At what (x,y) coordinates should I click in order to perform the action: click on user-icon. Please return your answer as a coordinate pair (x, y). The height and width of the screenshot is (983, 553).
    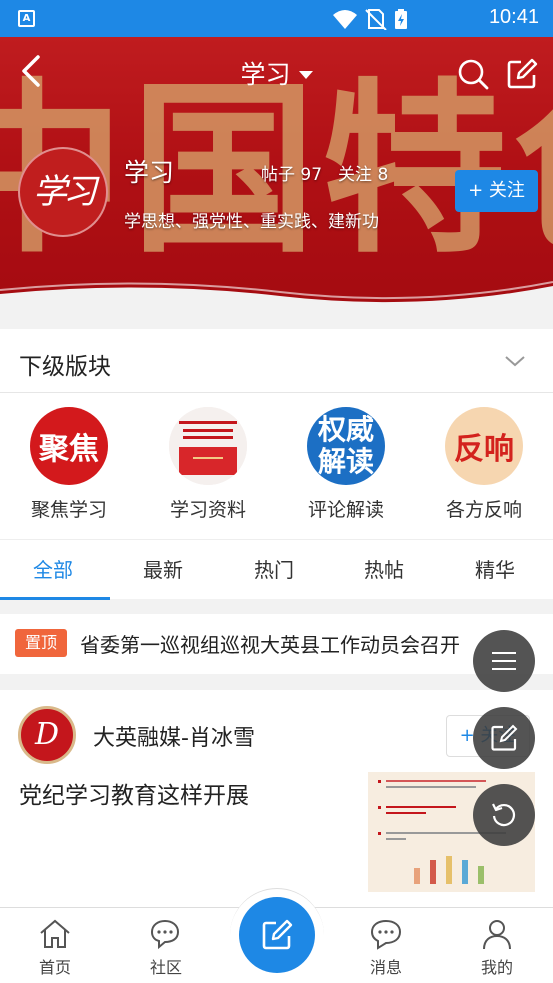
    Looking at the image, I should click on (497, 935).